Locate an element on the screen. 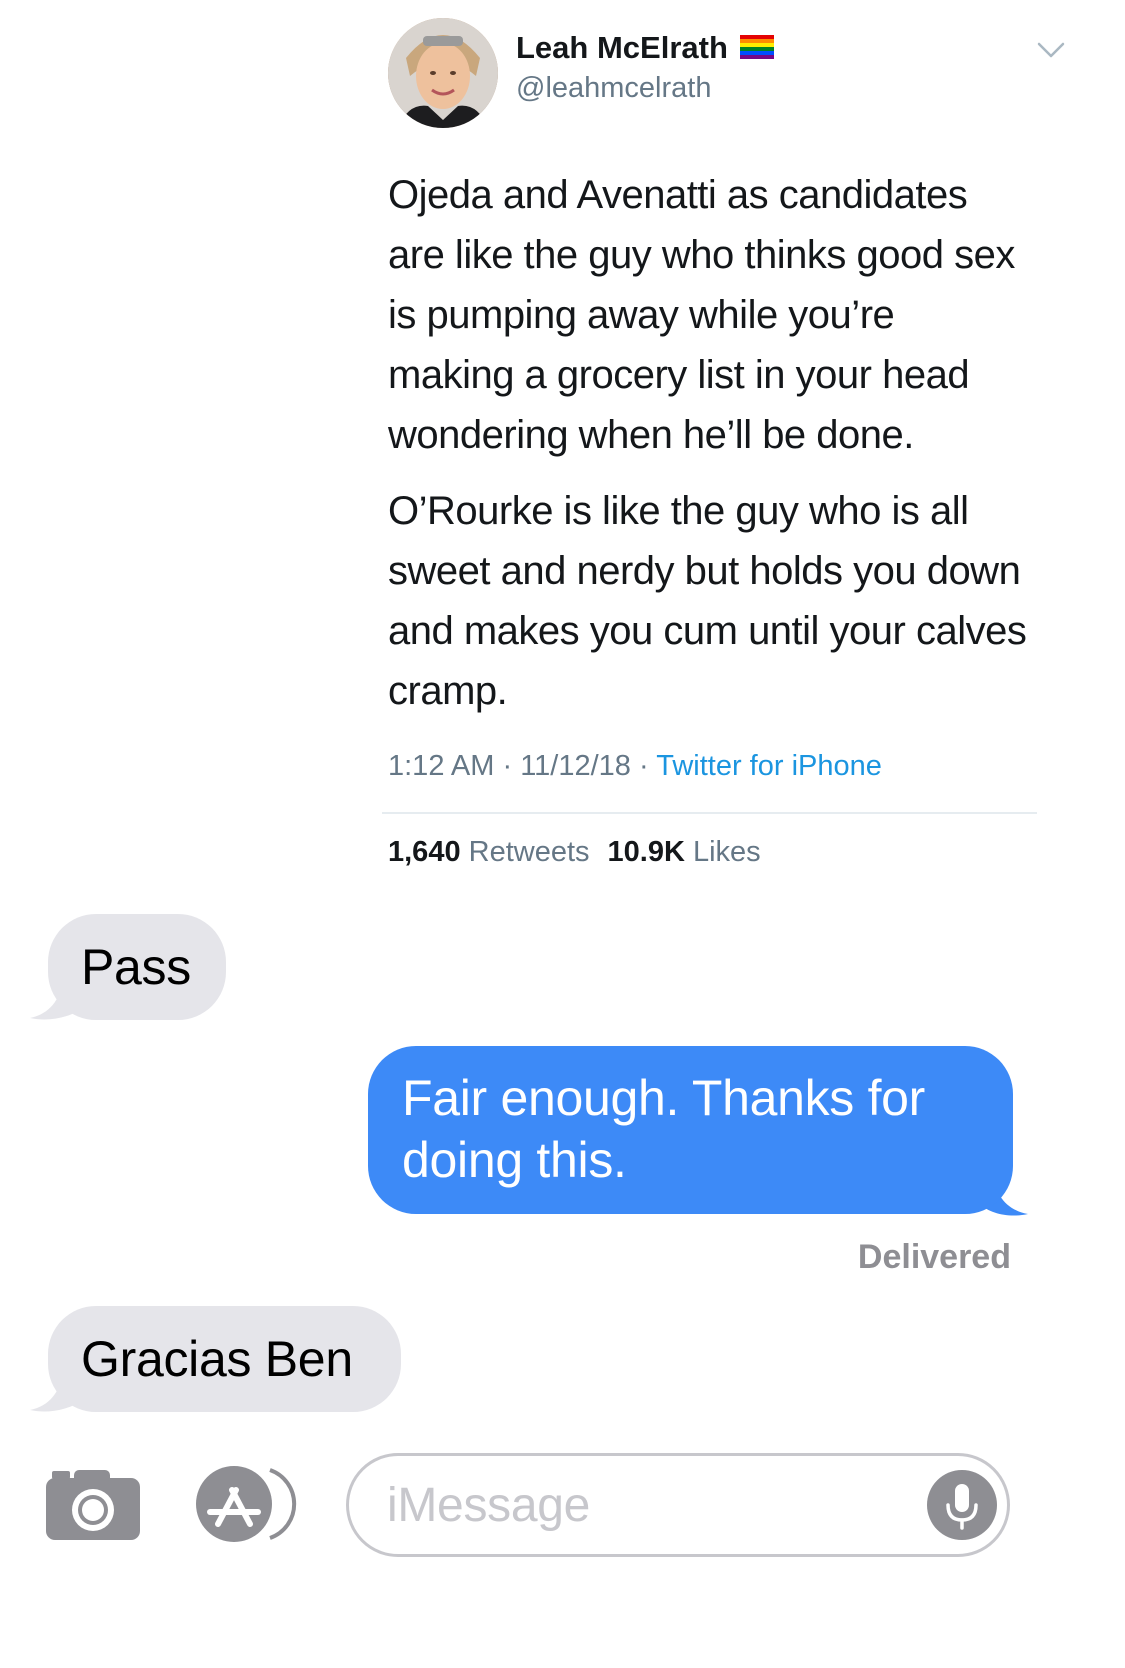  incoming-message: Gracias Ben is located at coordinates (224, 1359).